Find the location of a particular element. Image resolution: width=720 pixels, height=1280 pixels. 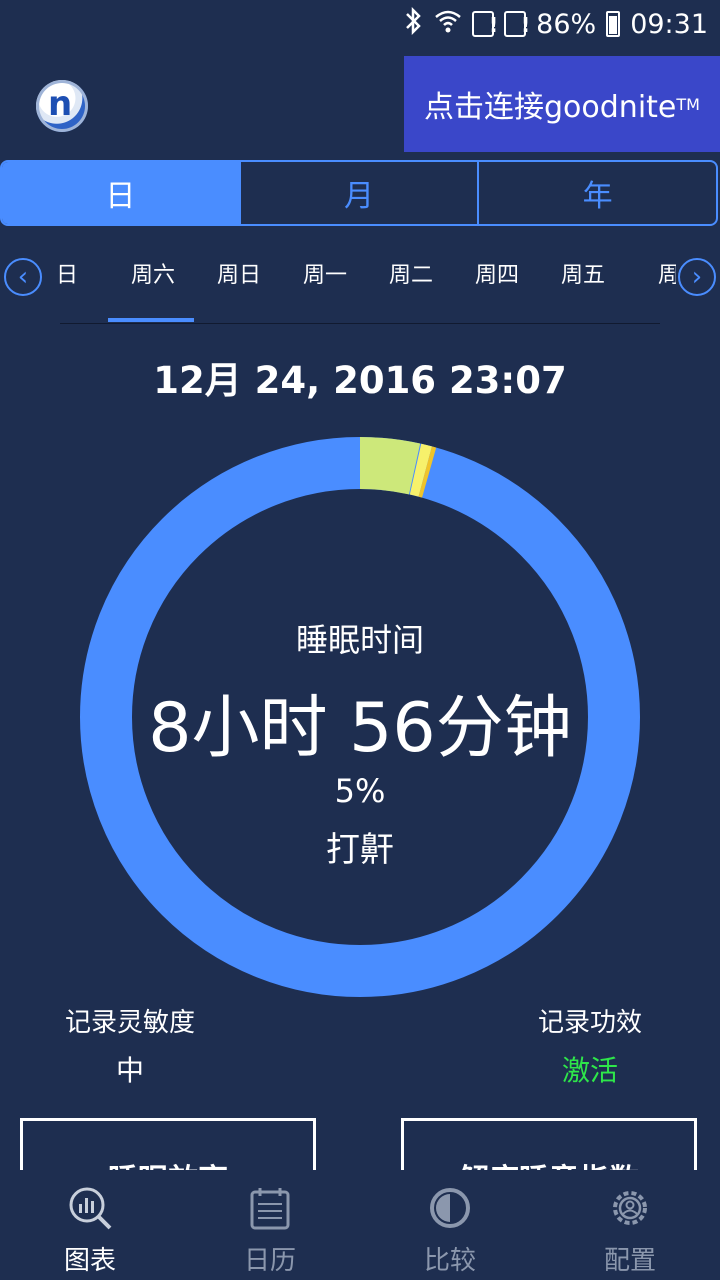

day-item: 周二 is located at coordinates (411, 276).